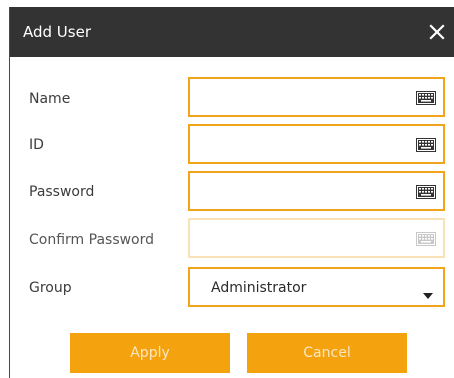 The width and height of the screenshot is (454, 378). Describe the element at coordinates (92, 240) in the screenshot. I see `confirm-password-label: Confirm Password` at that location.